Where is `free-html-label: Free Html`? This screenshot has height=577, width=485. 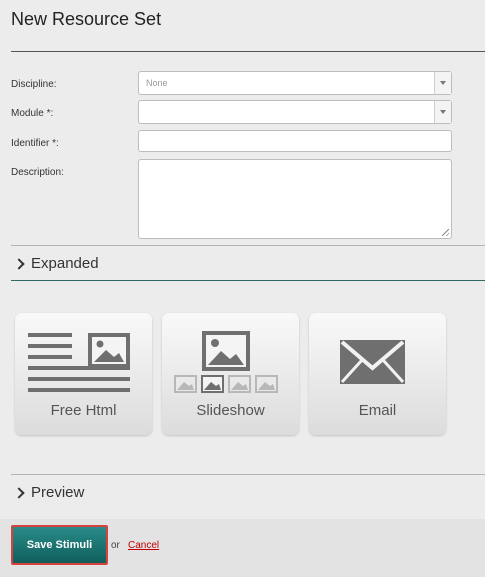
free-html-label: Free Html is located at coordinates (83, 410).